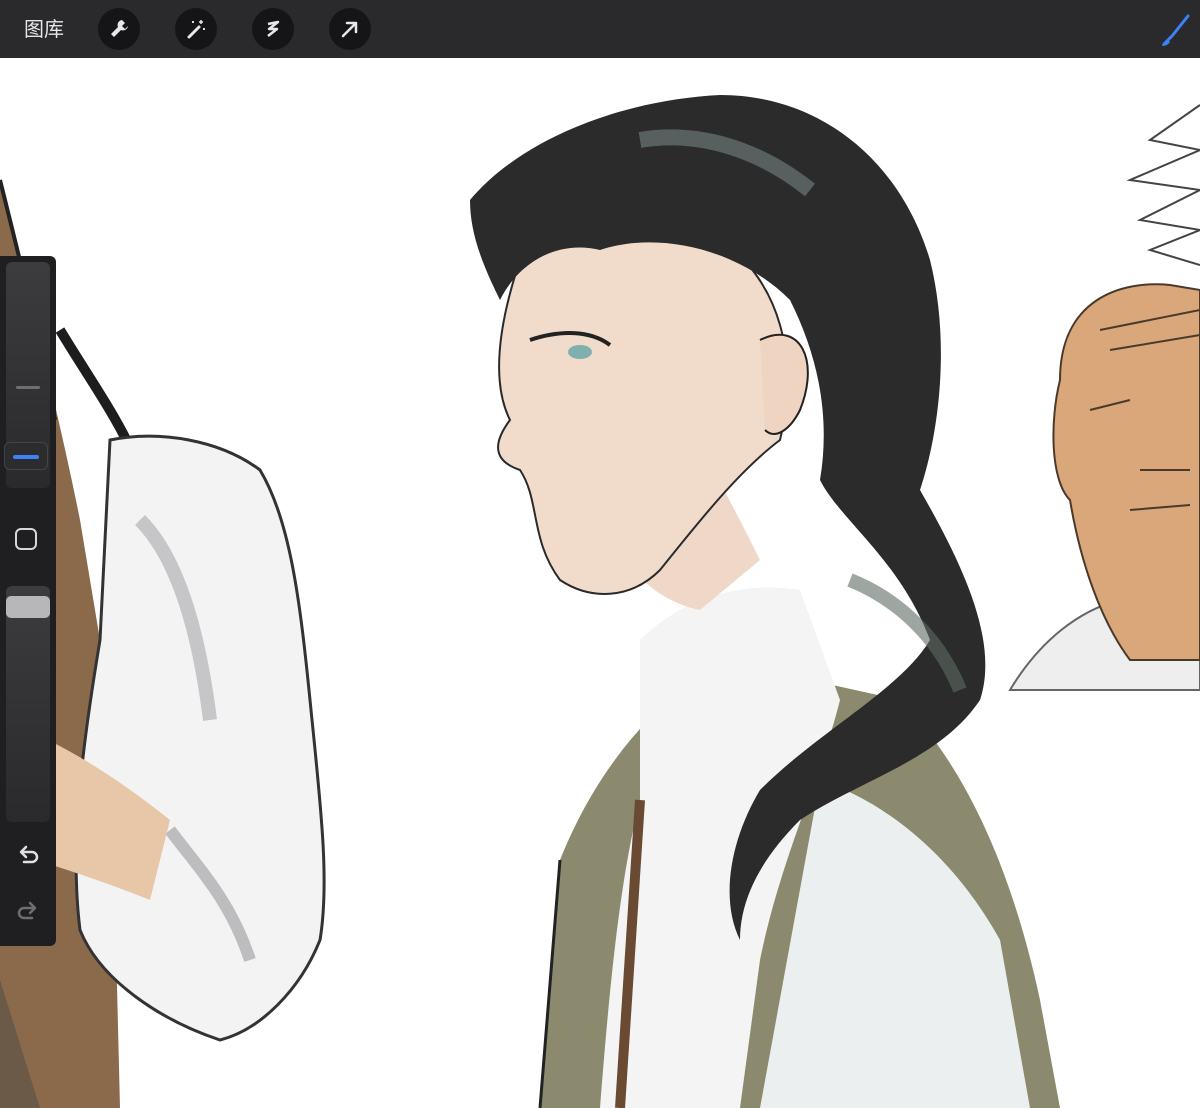 This screenshot has width=1200, height=1108. Describe the element at coordinates (28, 387) in the screenshot. I see `slider-divider` at that location.